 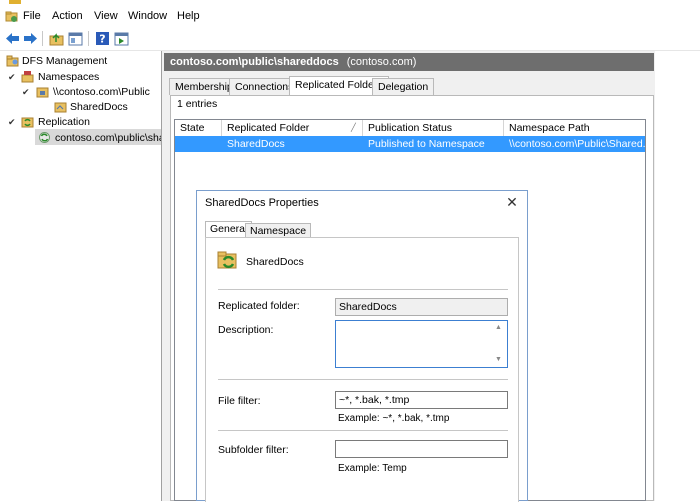 I want to click on action-pane-icon, so click(x=121, y=38).